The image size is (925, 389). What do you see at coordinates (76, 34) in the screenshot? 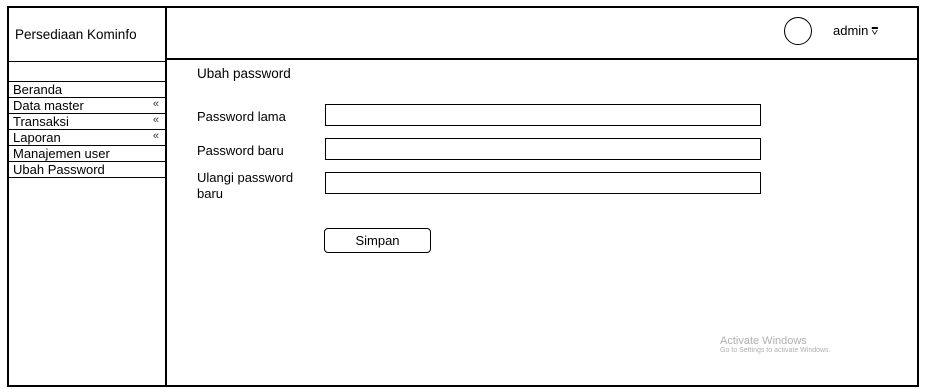
I see `brand-label: Persediaan Kominfo` at bounding box center [76, 34].